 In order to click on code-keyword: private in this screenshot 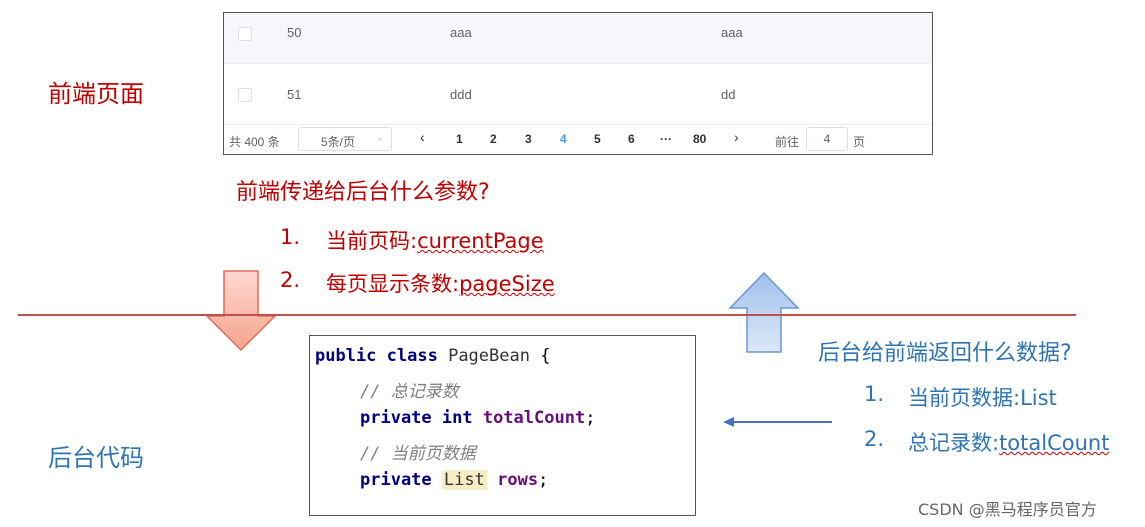, I will do `click(396, 480)`.